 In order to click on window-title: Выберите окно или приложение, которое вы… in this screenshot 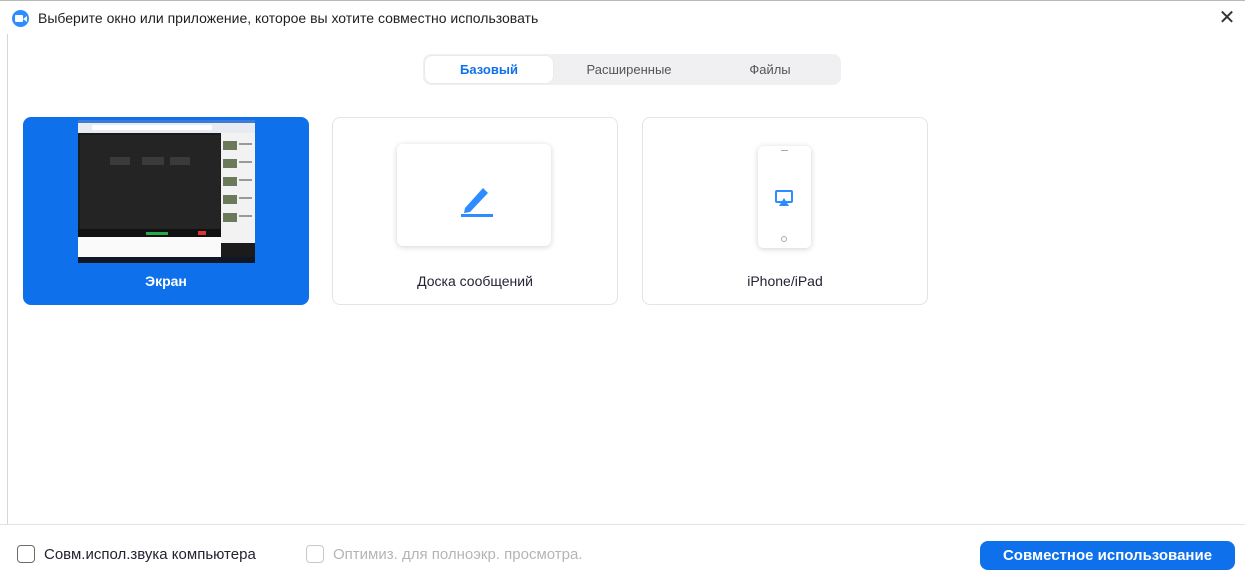, I will do `click(288, 18)`.